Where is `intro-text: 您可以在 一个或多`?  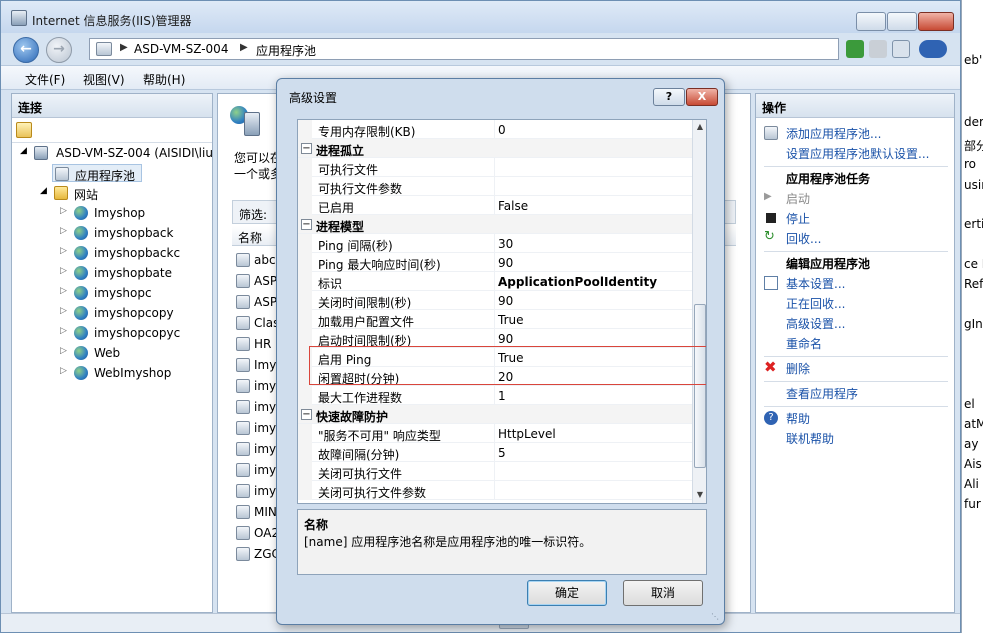 intro-text: 您可以在 一个或多 is located at coordinates (258, 166).